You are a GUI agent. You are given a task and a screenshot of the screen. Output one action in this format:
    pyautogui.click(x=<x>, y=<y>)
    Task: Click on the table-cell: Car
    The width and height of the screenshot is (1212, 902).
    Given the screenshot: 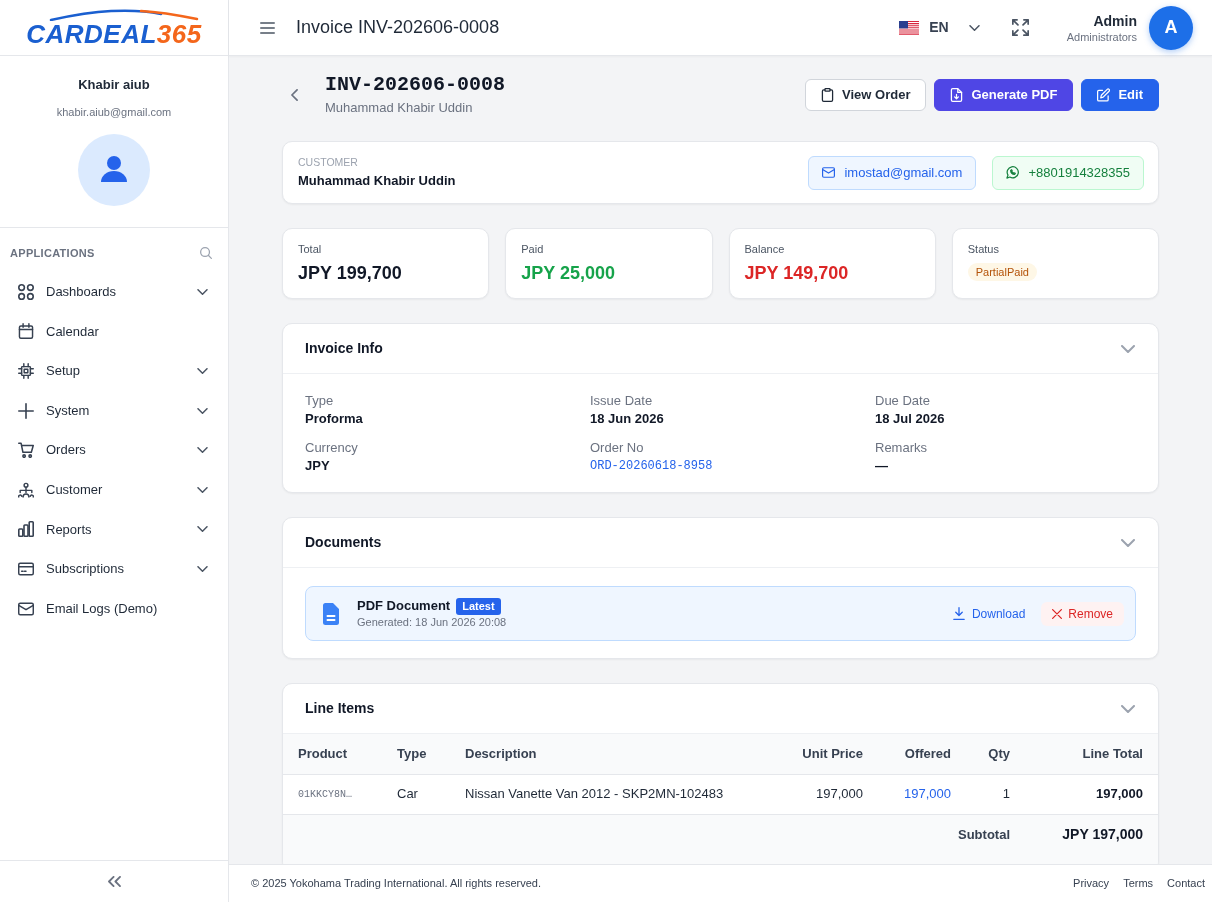 What is the action you would take?
    pyautogui.click(x=416, y=794)
    